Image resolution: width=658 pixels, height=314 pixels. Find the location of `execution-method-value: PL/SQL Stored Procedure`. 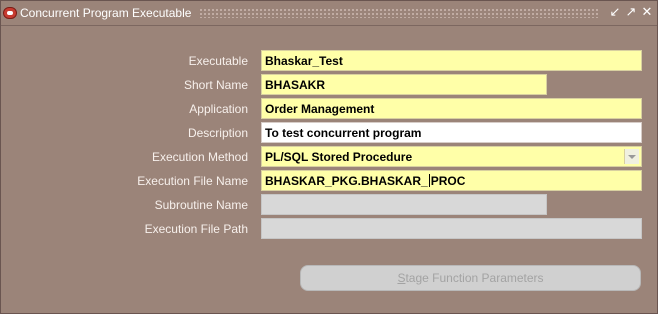

execution-method-value: PL/SQL Stored Procedure is located at coordinates (339, 157).